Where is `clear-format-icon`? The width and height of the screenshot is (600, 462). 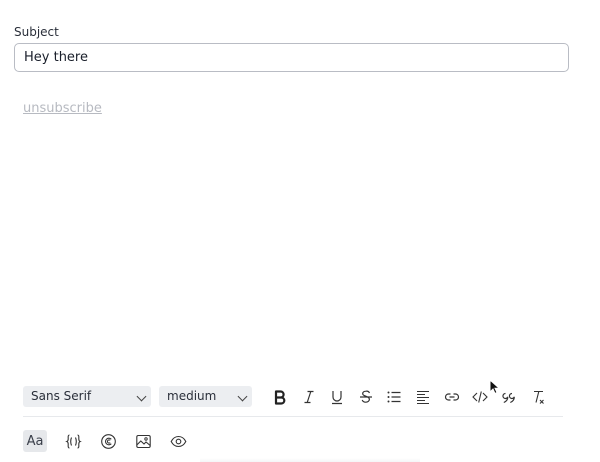
clear-format-icon is located at coordinates (539, 397).